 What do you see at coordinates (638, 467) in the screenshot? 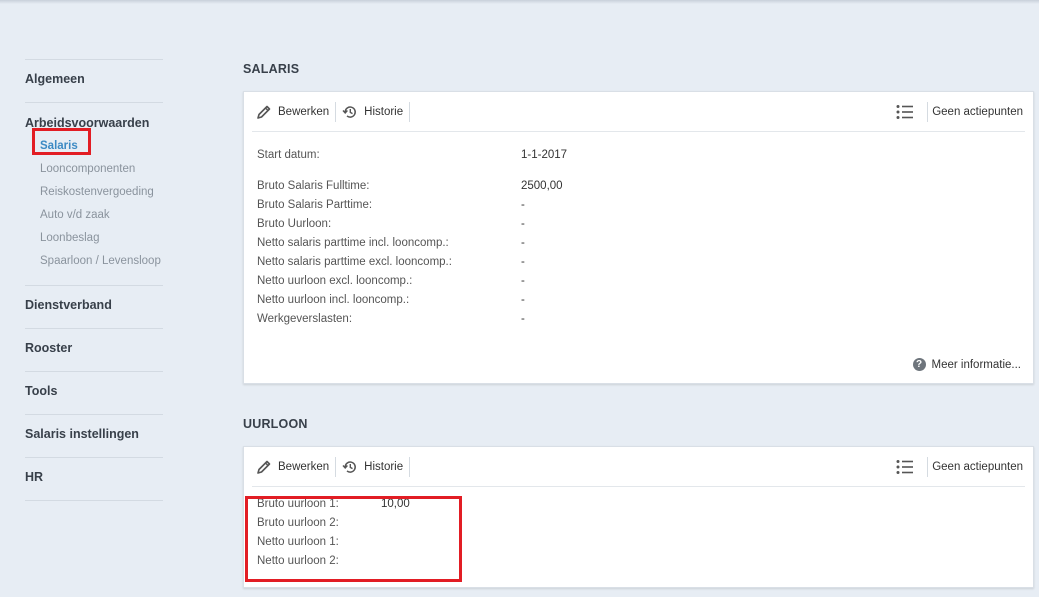
I see `uurloon-toolbar: Bewerken Historie Geen actiepunten` at bounding box center [638, 467].